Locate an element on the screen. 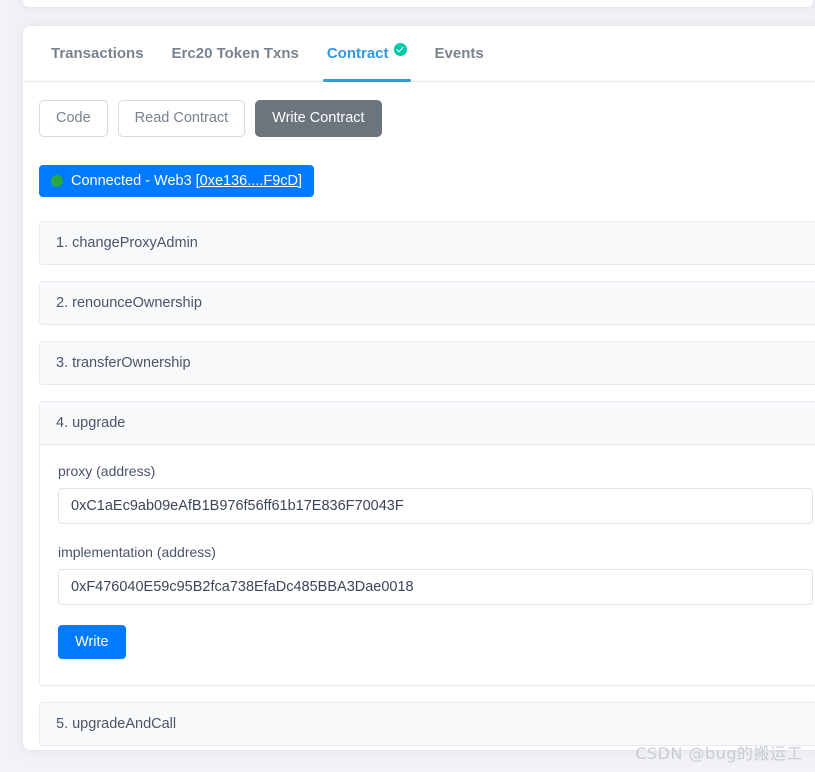  watermark: CSDN @bug的搬运工 is located at coordinates (719, 753).